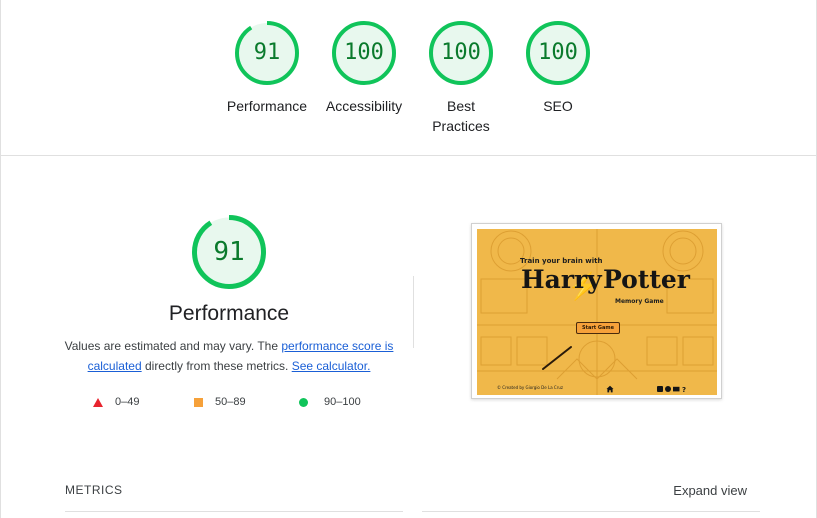 The height and width of the screenshot is (518, 817). Describe the element at coordinates (639, 301) in the screenshot. I see `screenshot-subtitle: Memory Game` at that location.